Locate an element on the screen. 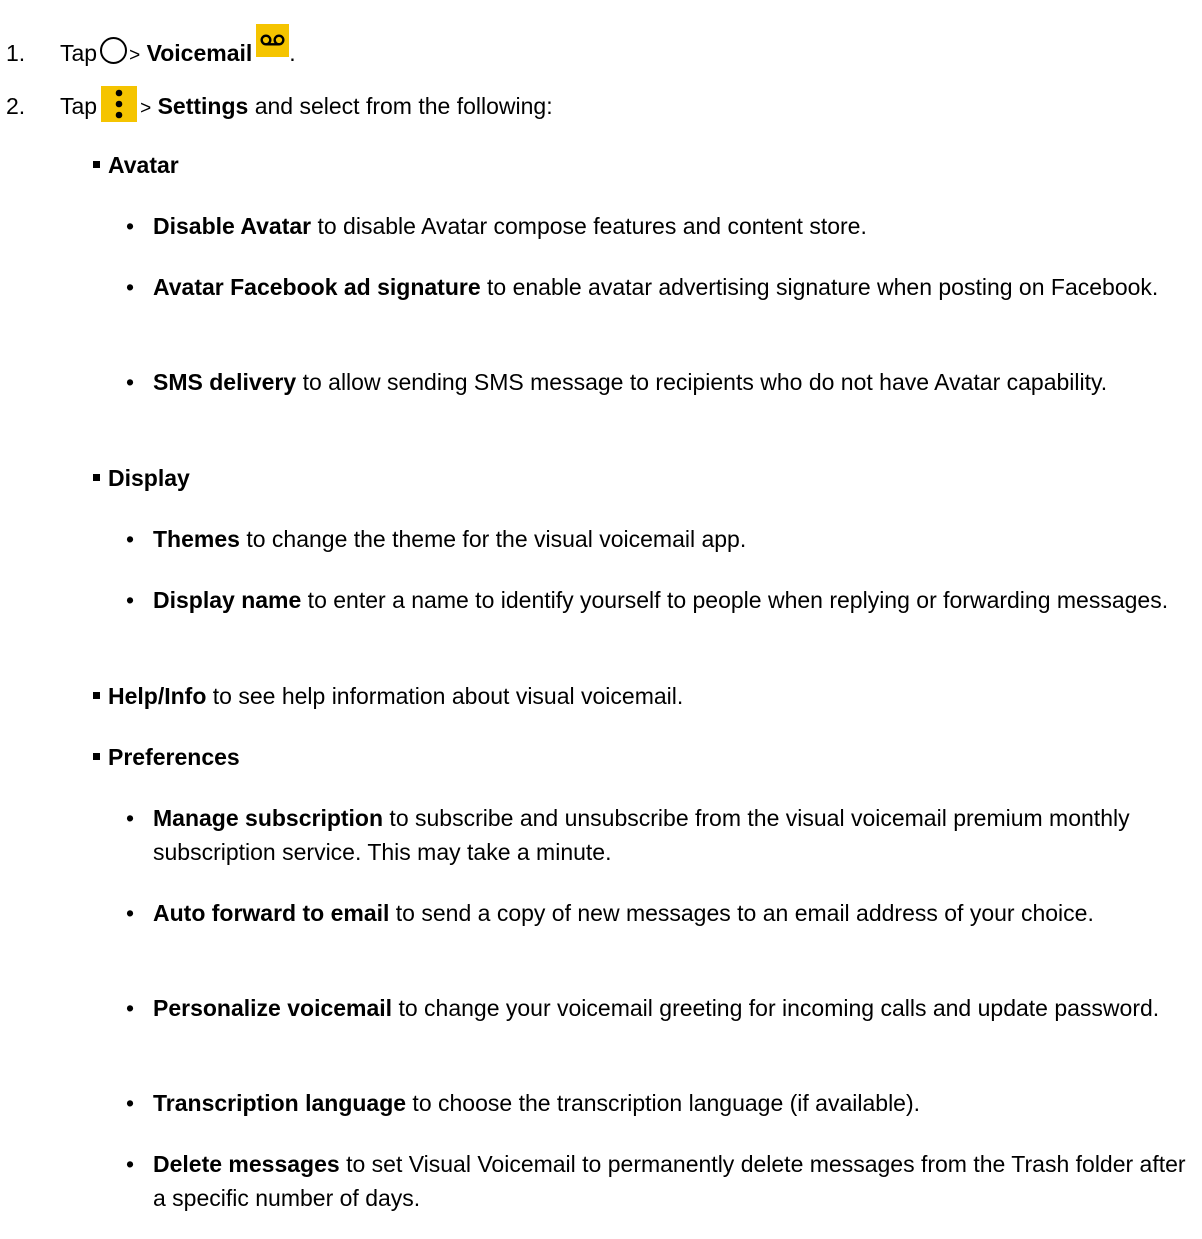 This screenshot has height=1239, width=1202. item-term: Disable Avatar is located at coordinates (232, 226).